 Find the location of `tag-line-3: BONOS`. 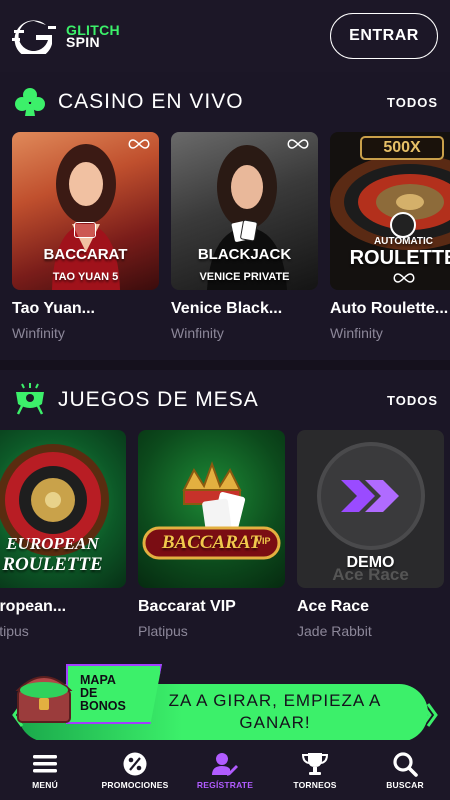

tag-line-3: BONOS is located at coordinates (103, 706).